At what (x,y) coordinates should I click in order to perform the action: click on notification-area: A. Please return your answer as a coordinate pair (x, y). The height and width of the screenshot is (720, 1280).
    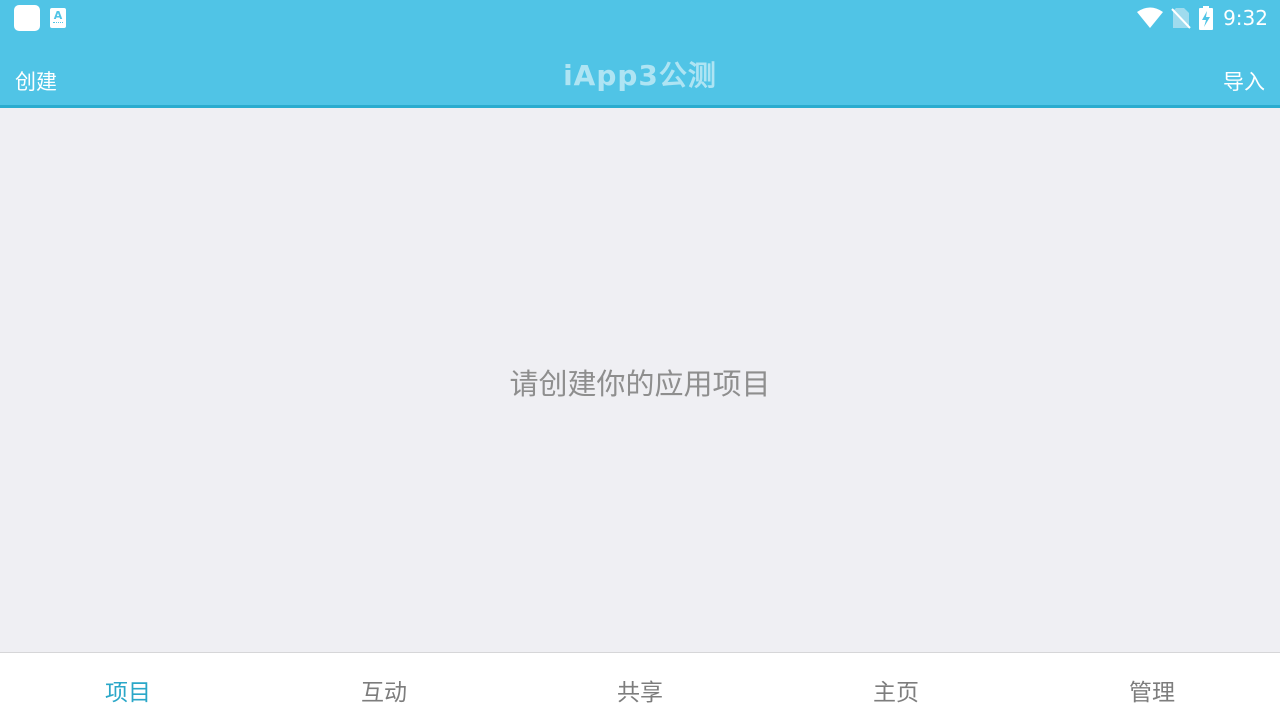
    Looking at the image, I should click on (40, 18).